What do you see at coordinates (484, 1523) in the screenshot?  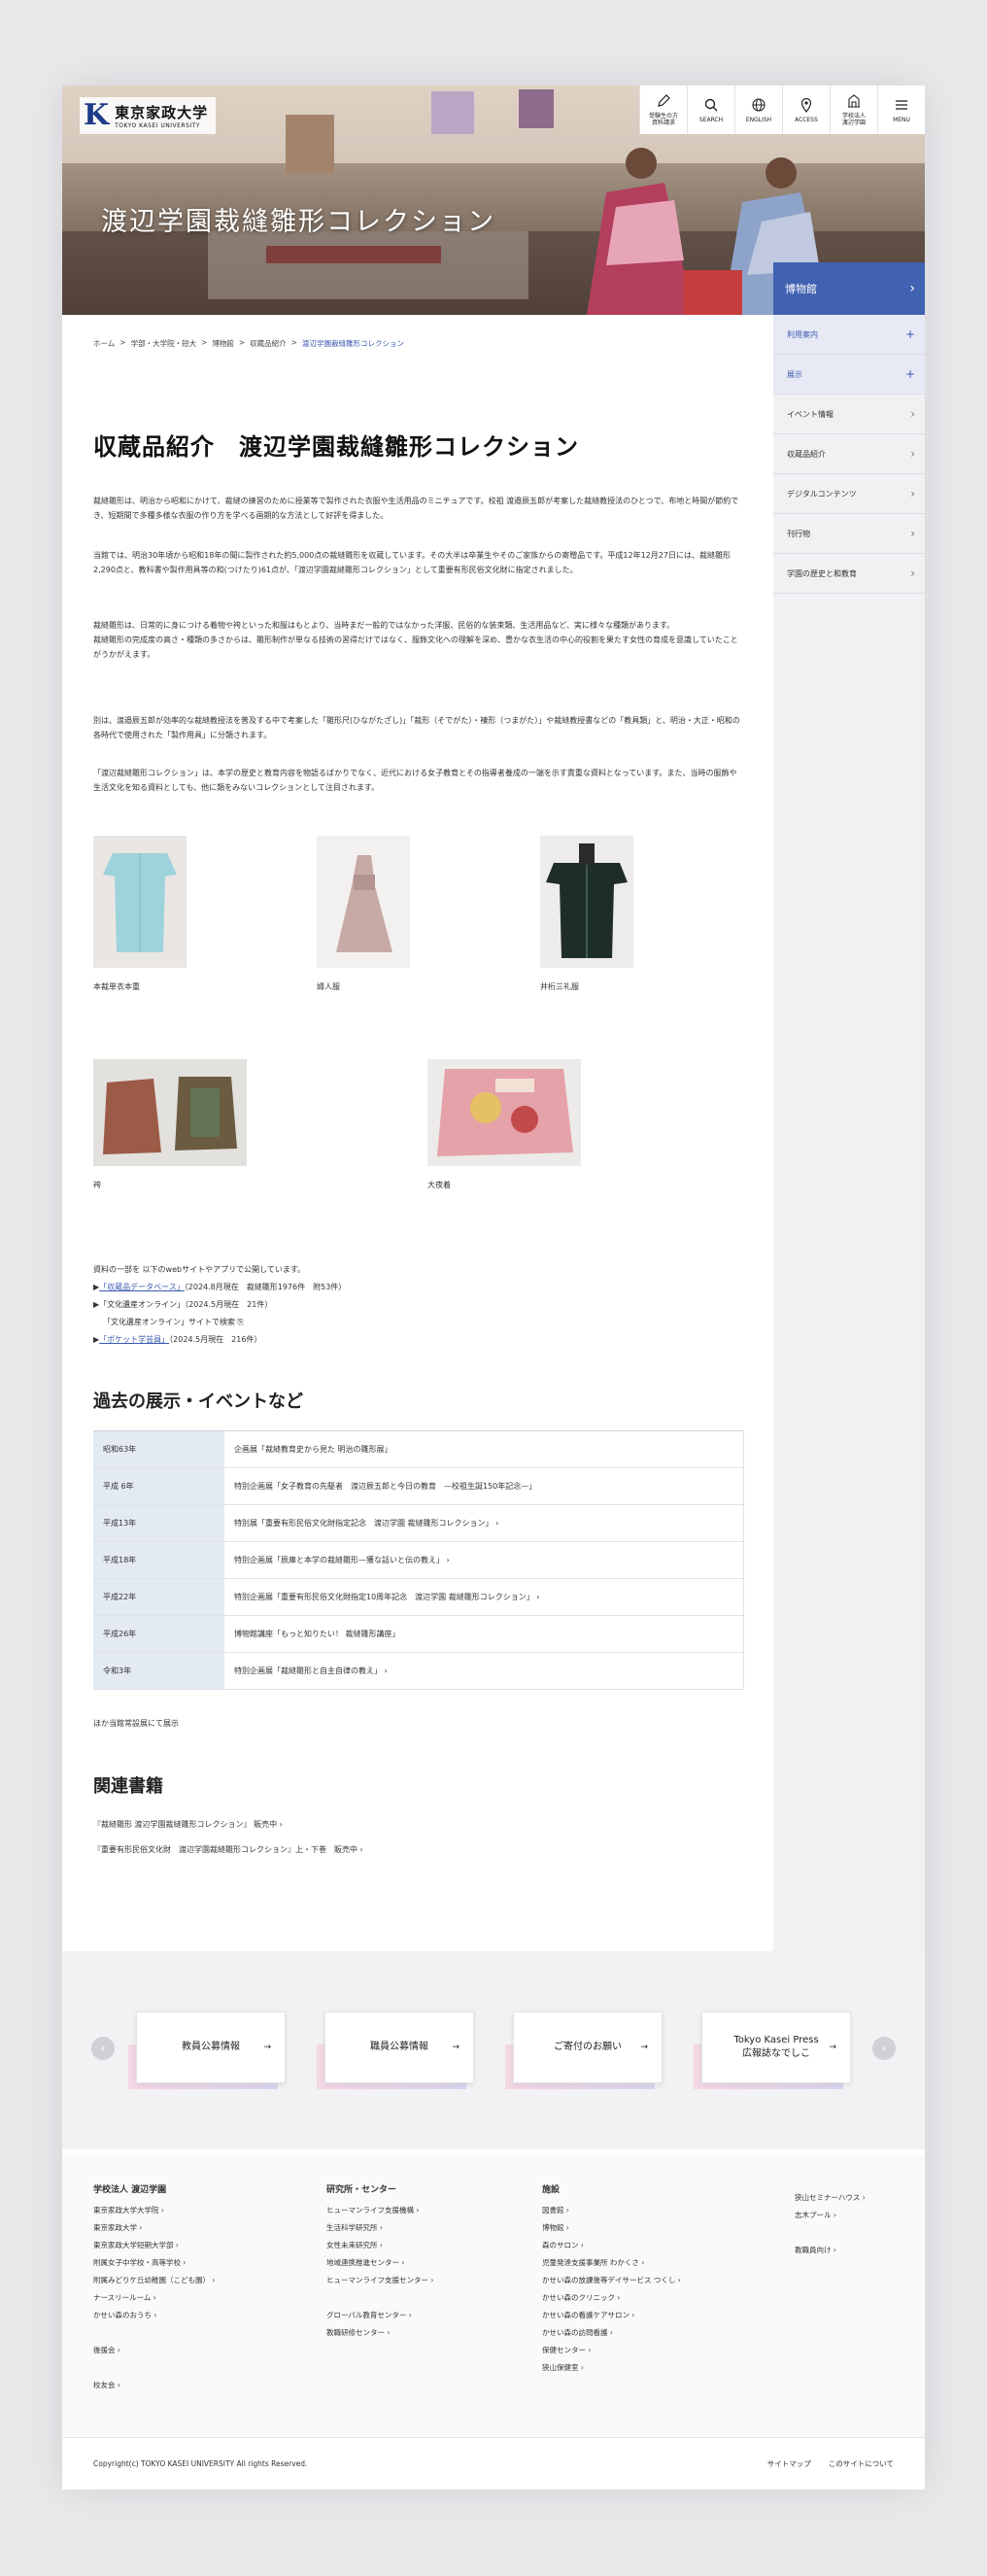 I see `table-cell-event-link: 特別展「重要有形民俗文化財指定記念 渡辺学園 裁縫雛形コレクション」 ›` at bounding box center [484, 1523].